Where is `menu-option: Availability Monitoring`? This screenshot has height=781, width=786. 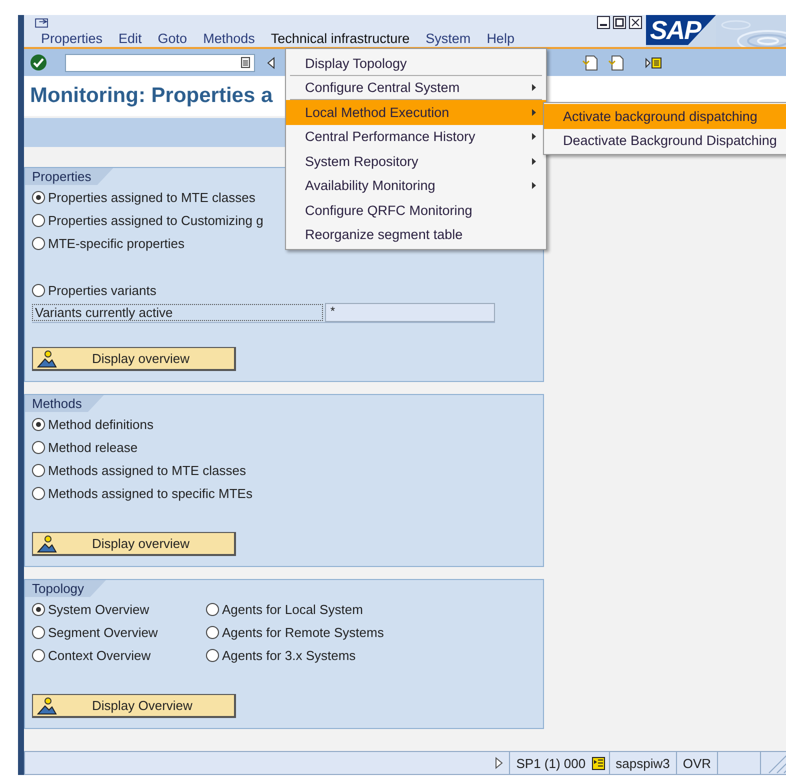
menu-option: Availability Monitoring is located at coordinates (416, 186).